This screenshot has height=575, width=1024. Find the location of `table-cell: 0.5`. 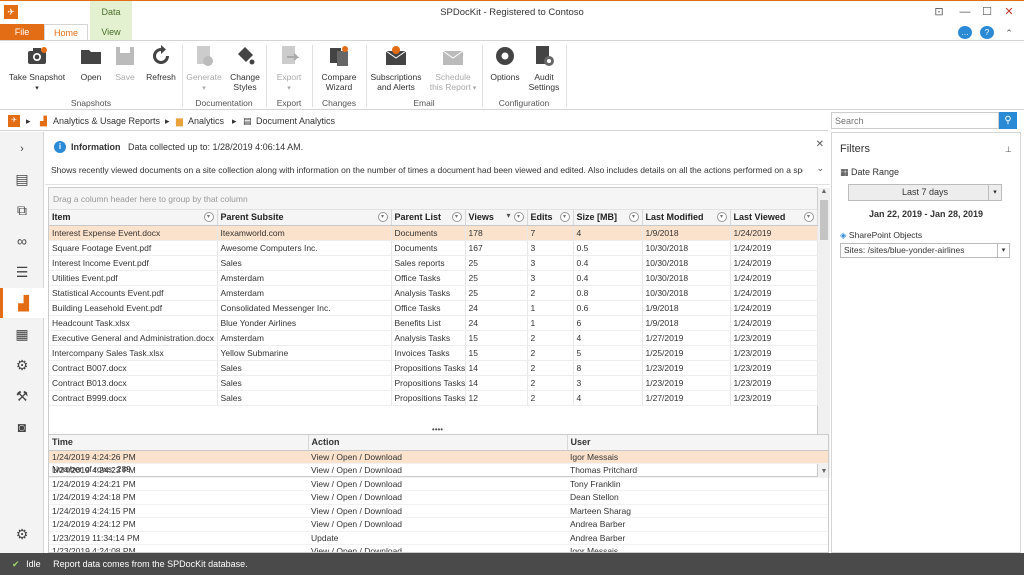

table-cell: 0.5 is located at coordinates (608, 248).